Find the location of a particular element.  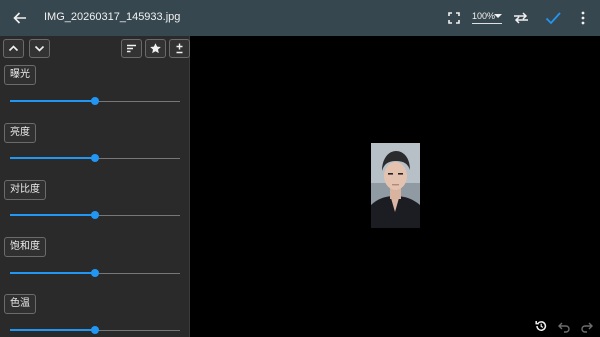

move-down-button is located at coordinates (39, 48).